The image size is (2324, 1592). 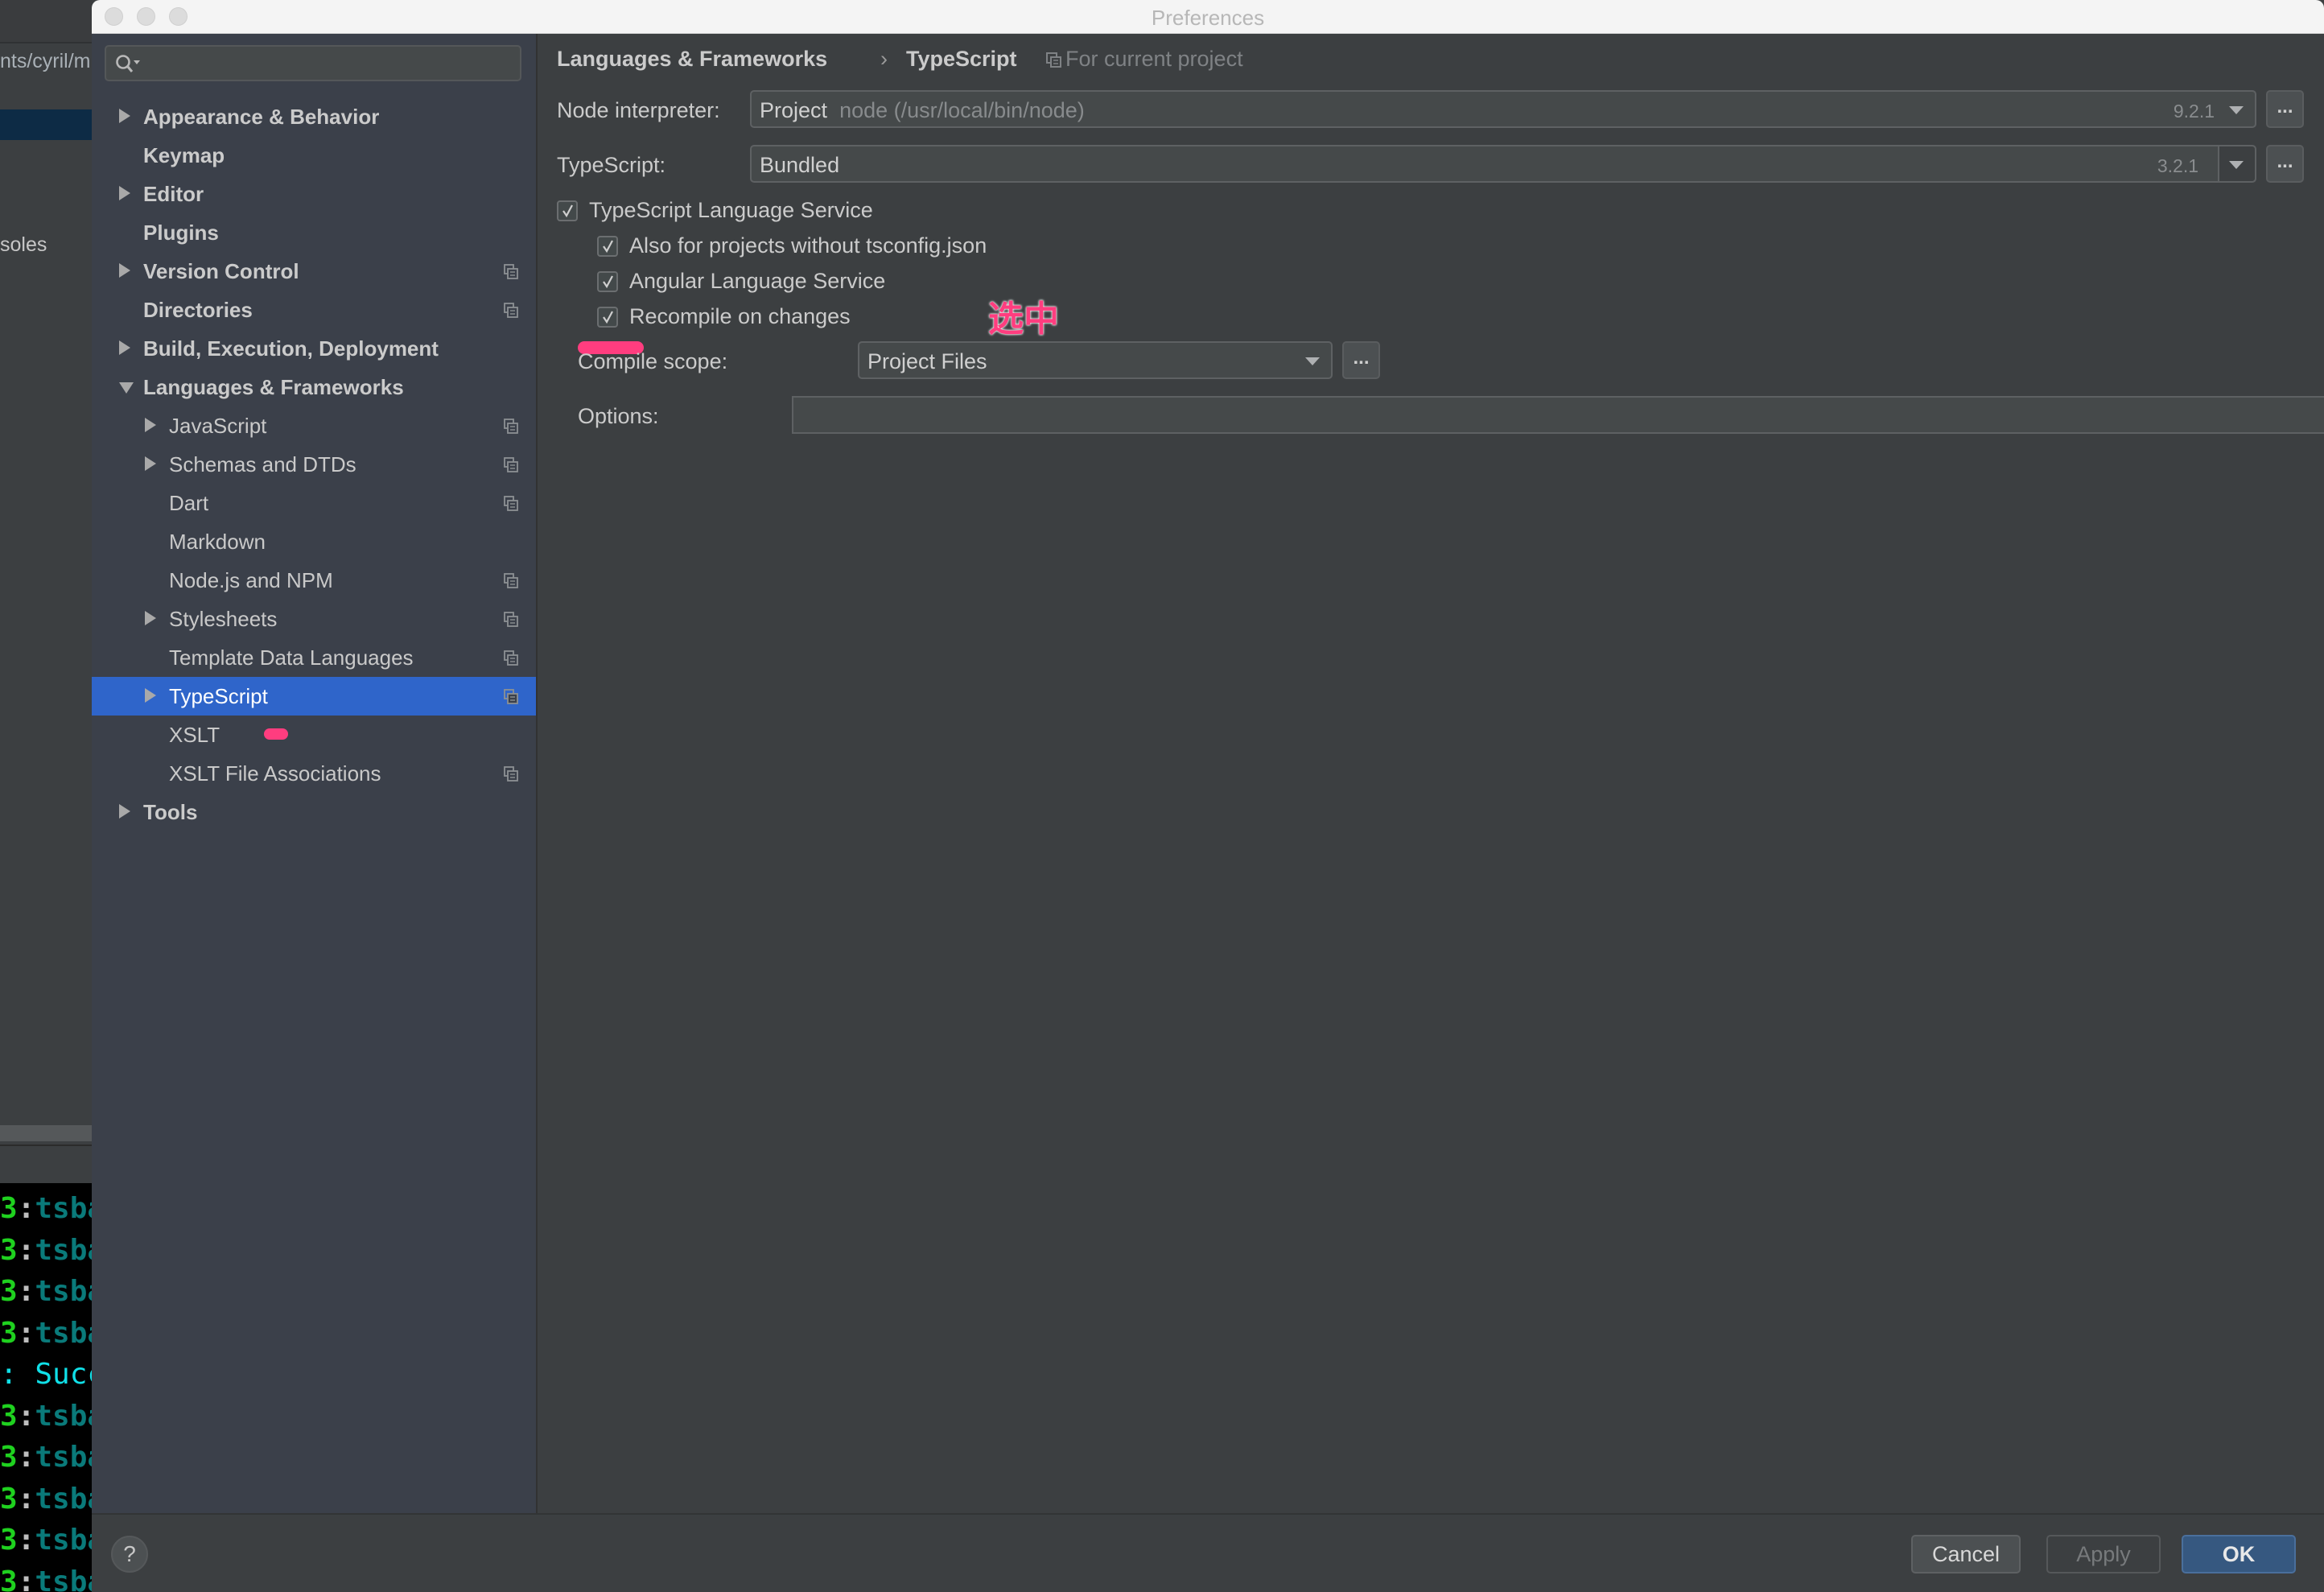 What do you see at coordinates (638, 110) in the screenshot?
I see `node-interpreter-label: Node interpreter:` at bounding box center [638, 110].